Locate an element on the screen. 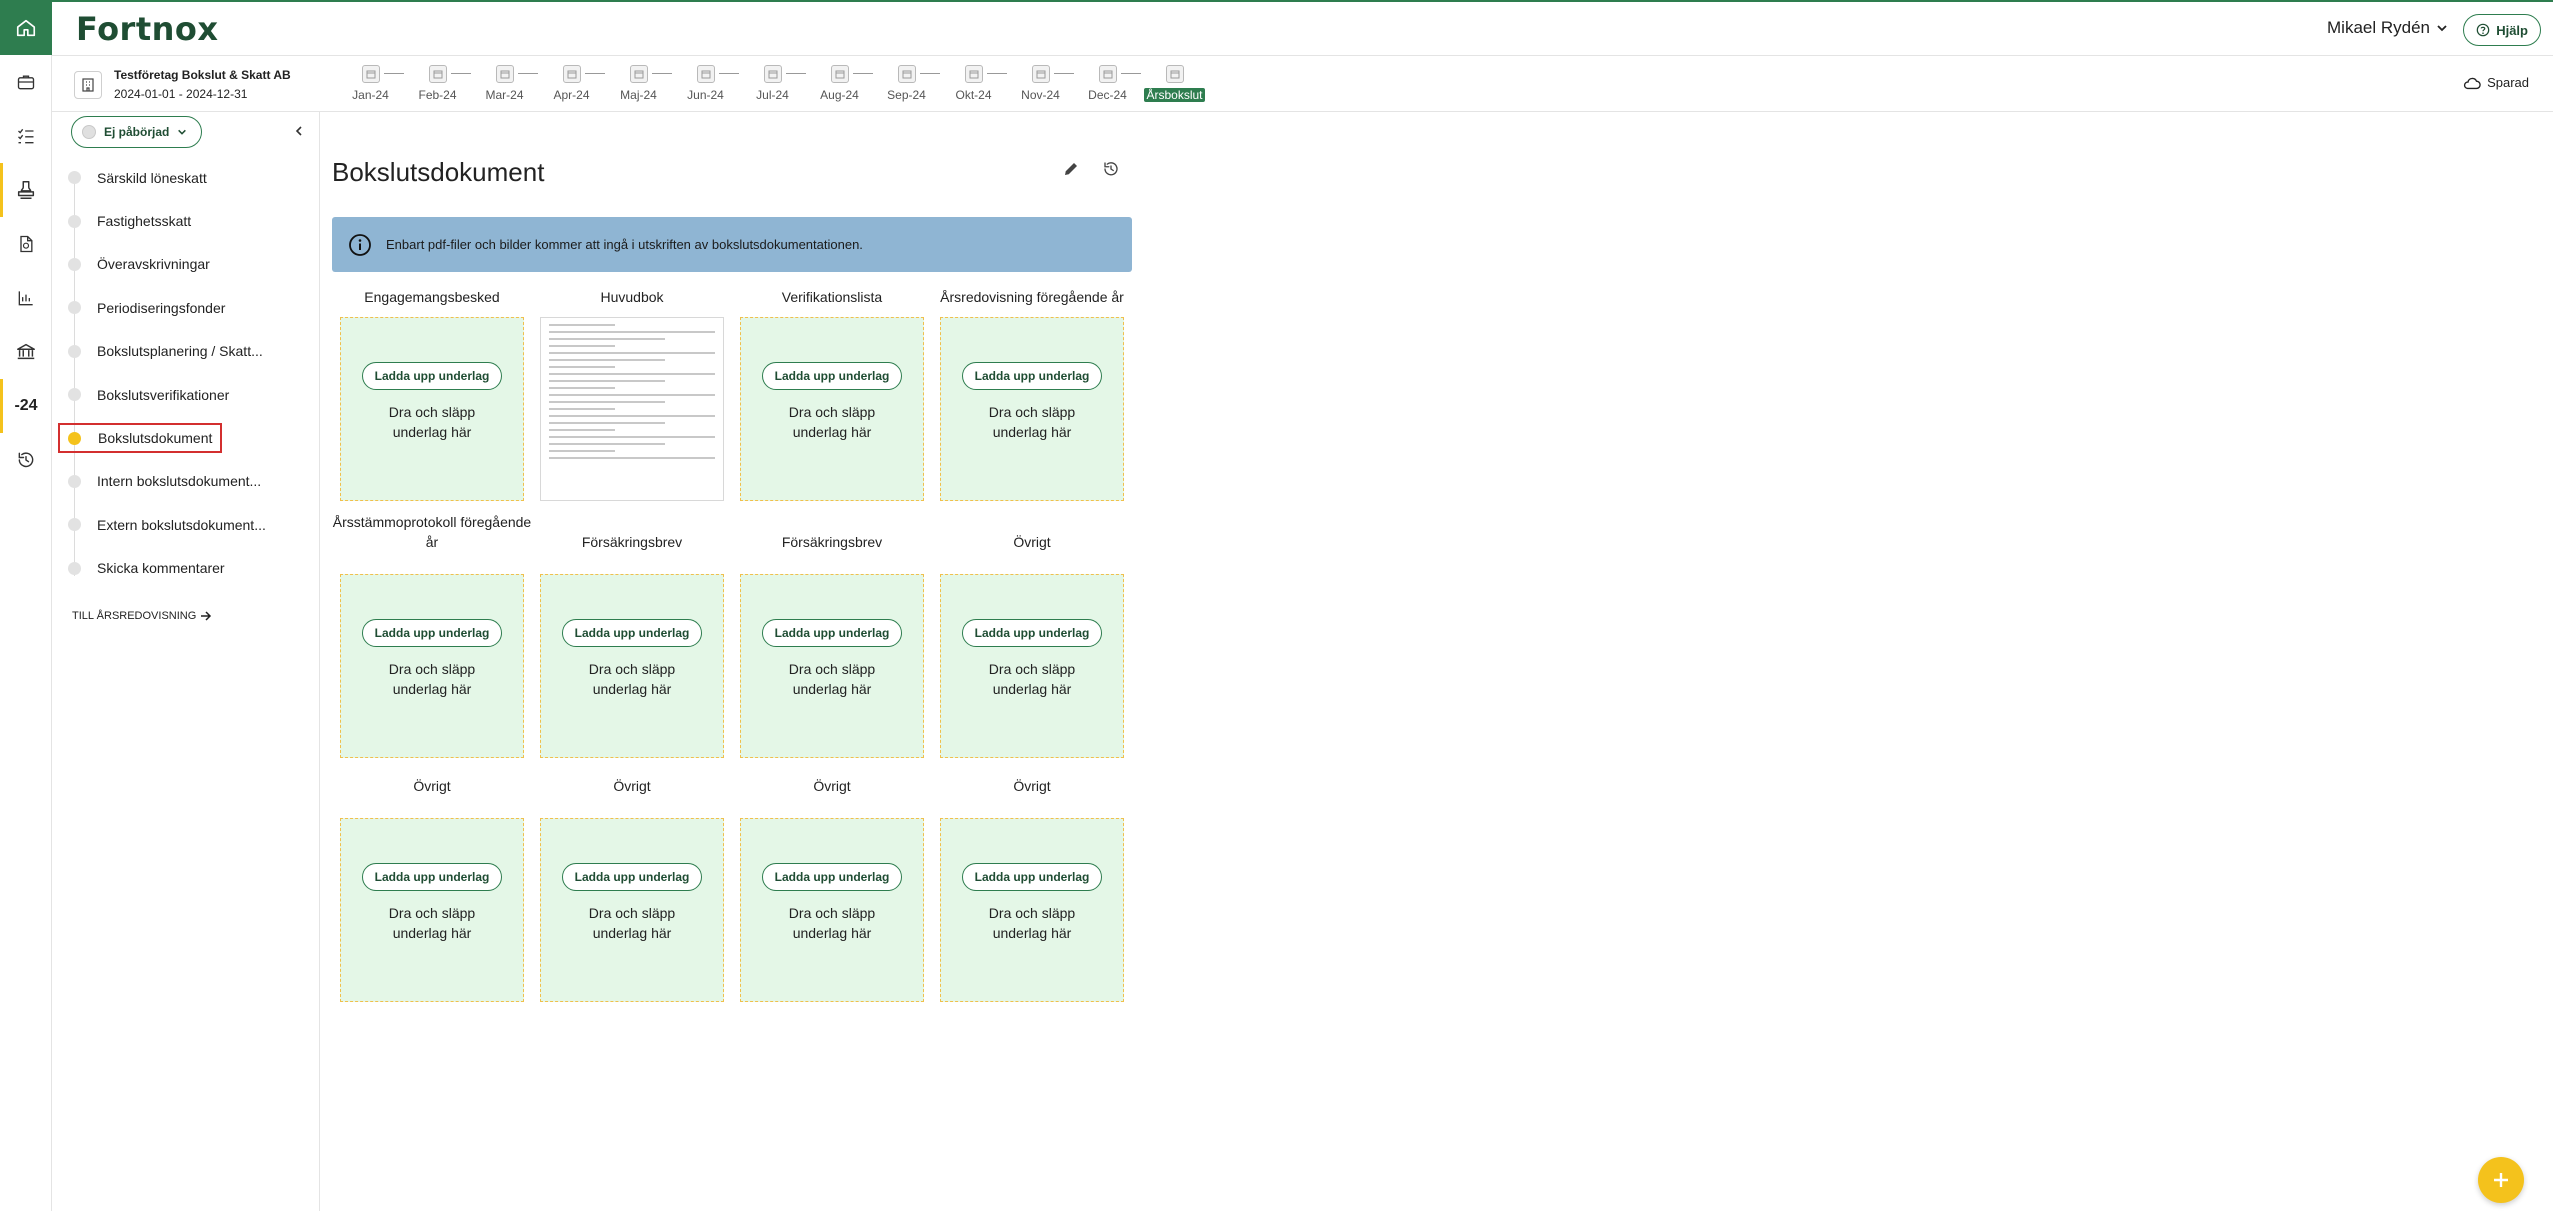  brand-logo: Fortnox is located at coordinates (147, 29).